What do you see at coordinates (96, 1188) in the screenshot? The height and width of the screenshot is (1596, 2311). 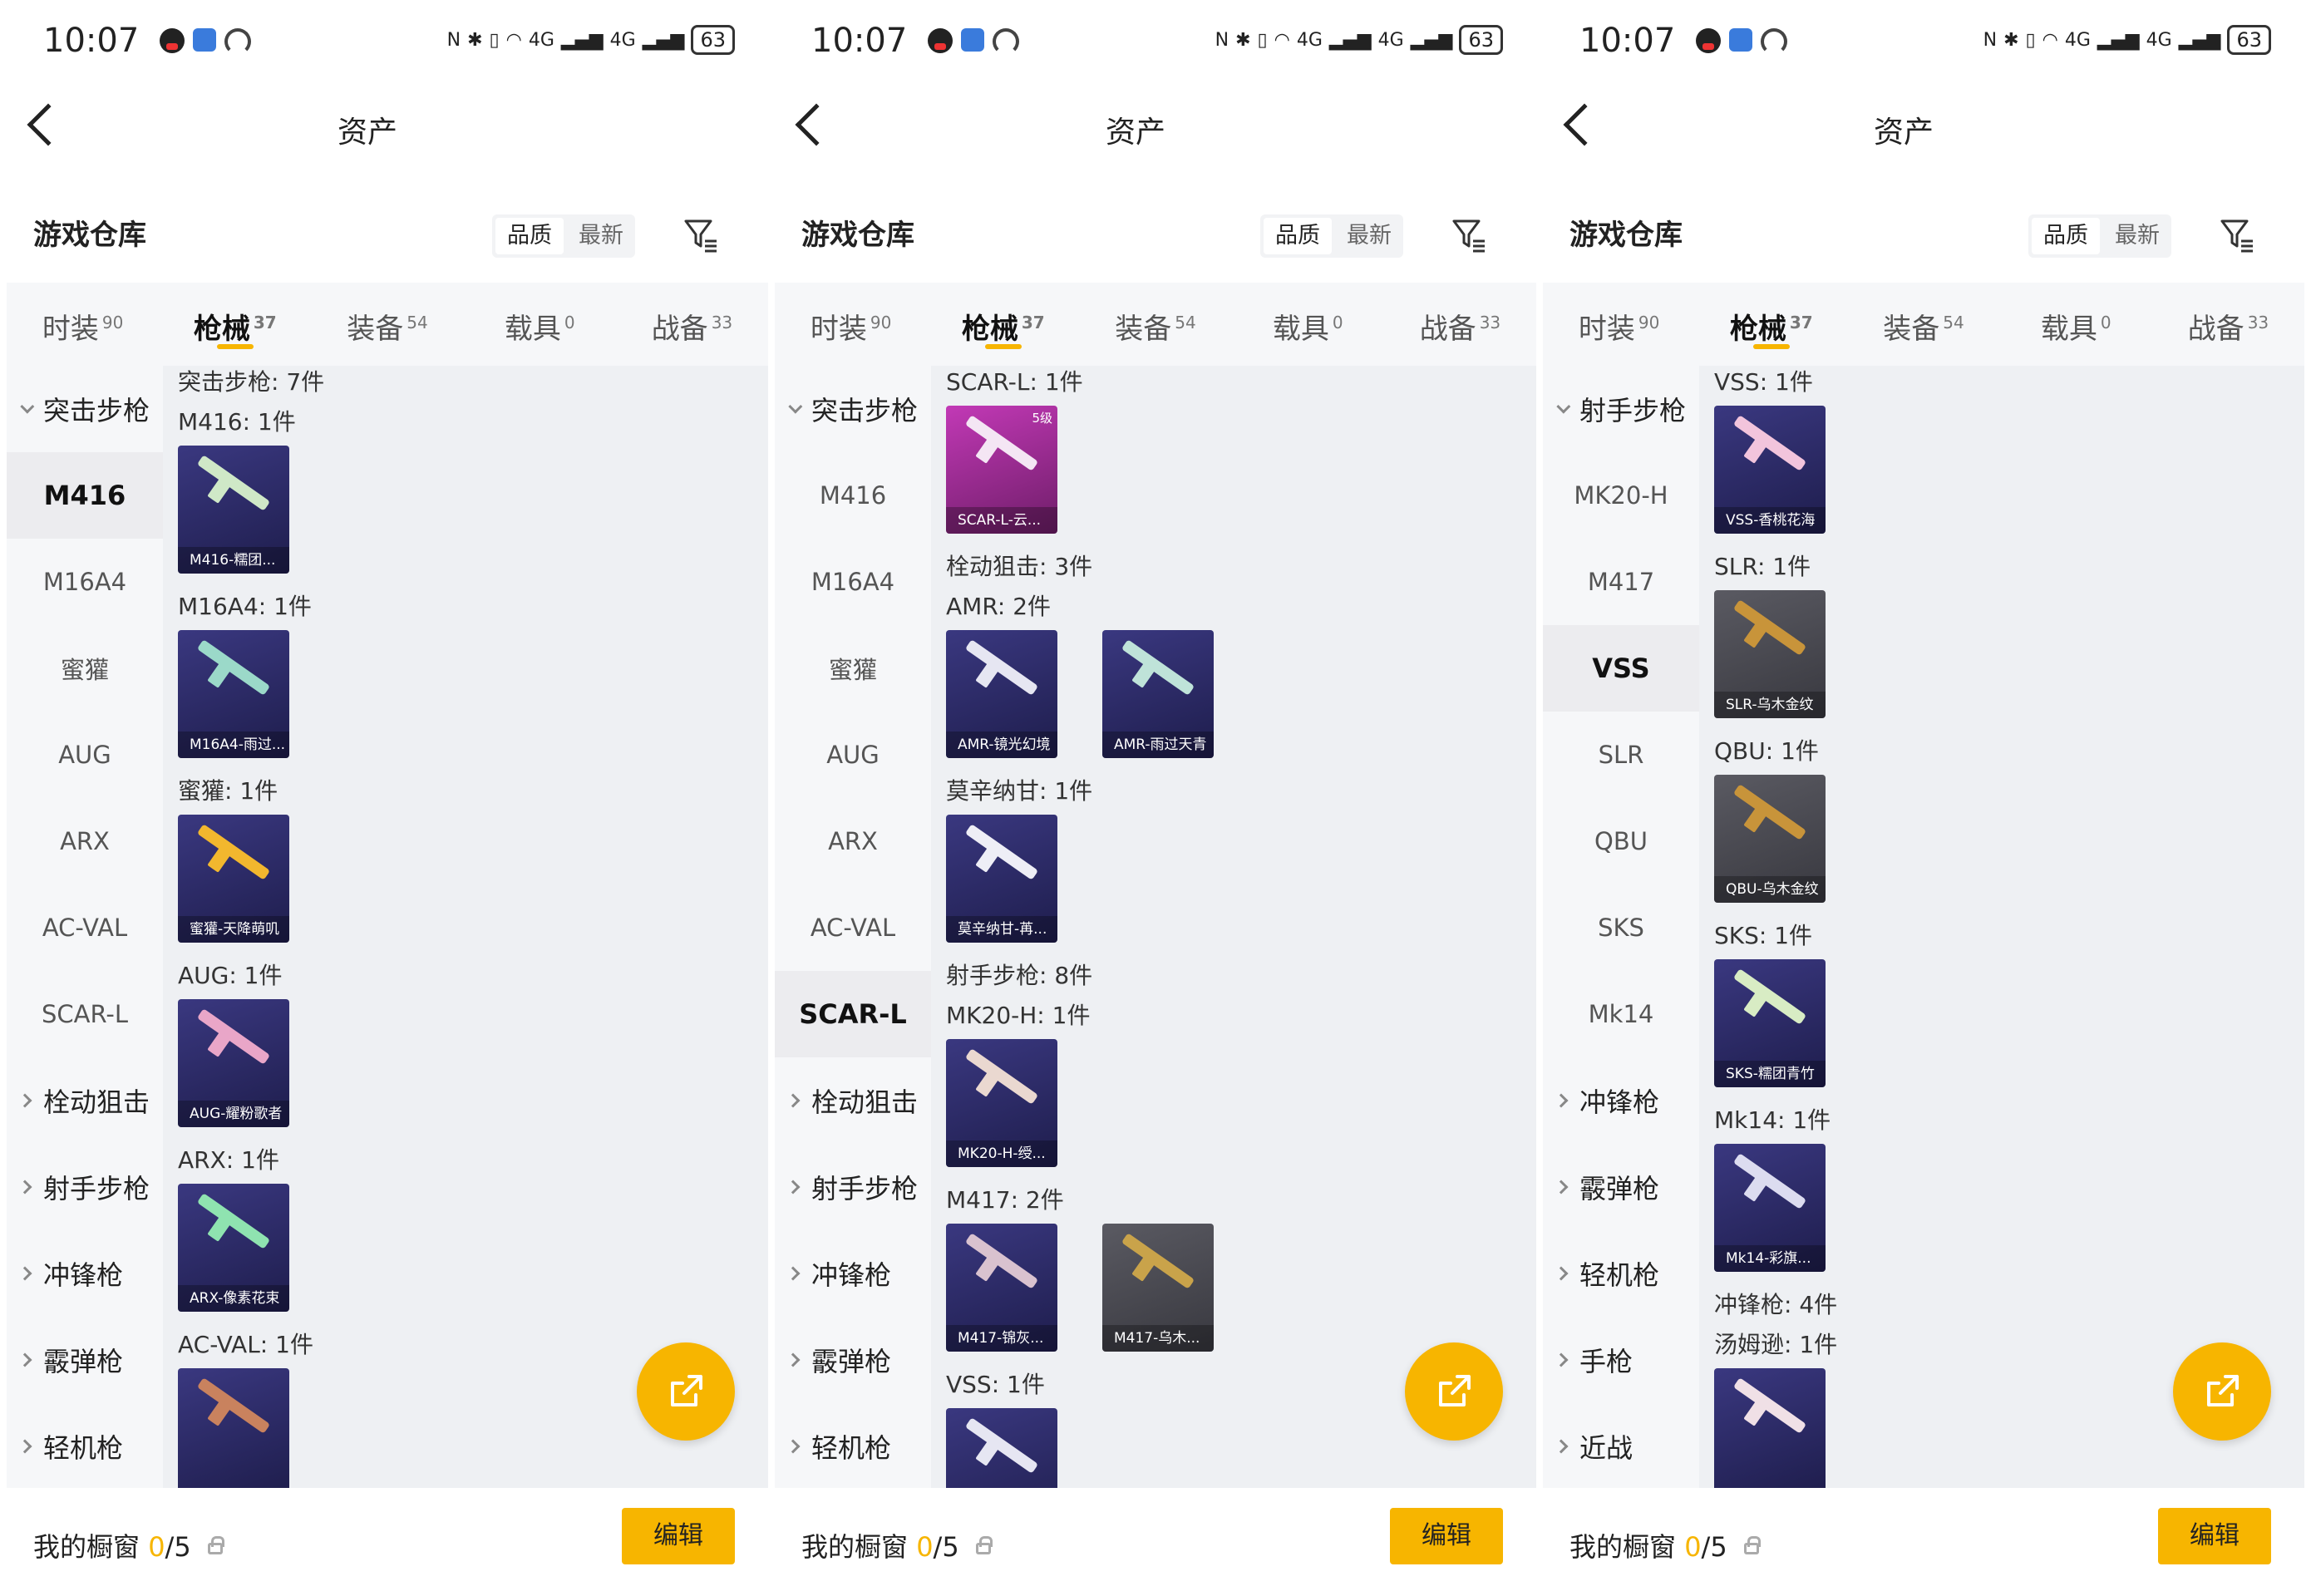 I see `sidebar-group-label: 射手步枪` at bounding box center [96, 1188].